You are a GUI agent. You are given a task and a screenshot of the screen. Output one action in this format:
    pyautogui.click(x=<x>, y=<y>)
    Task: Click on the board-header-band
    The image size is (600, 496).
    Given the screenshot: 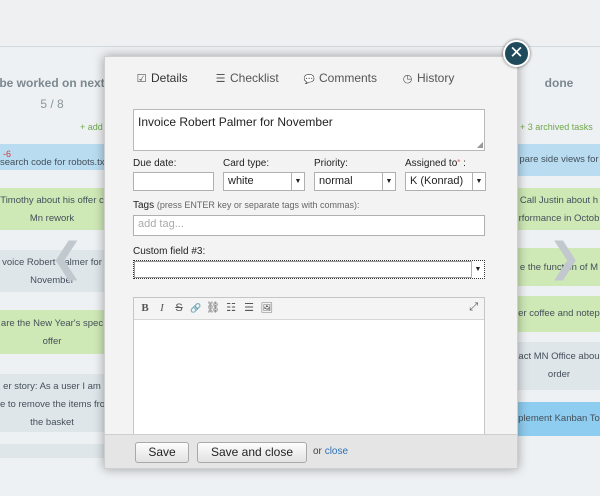 What is the action you would take?
    pyautogui.click(x=300, y=23)
    